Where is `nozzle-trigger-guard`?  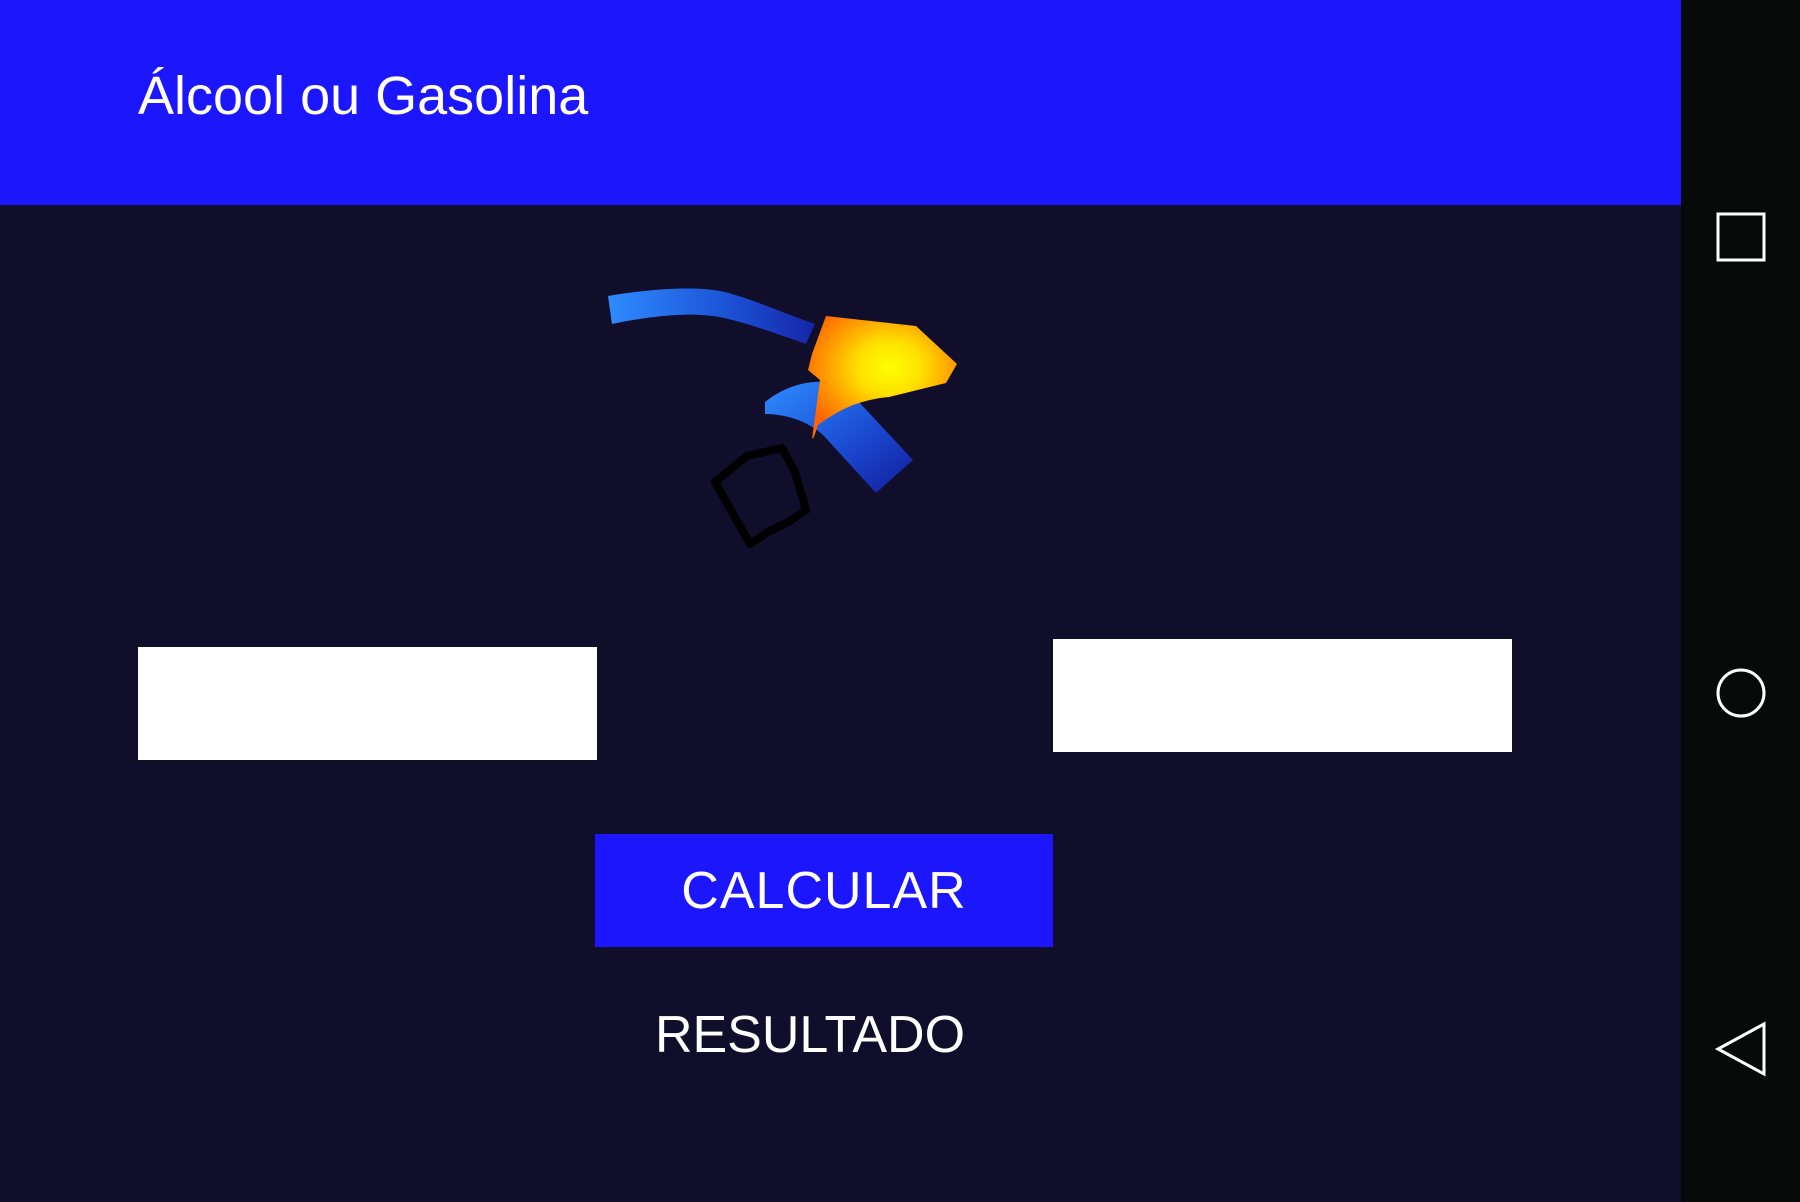 nozzle-trigger-guard is located at coordinates (760, 496).